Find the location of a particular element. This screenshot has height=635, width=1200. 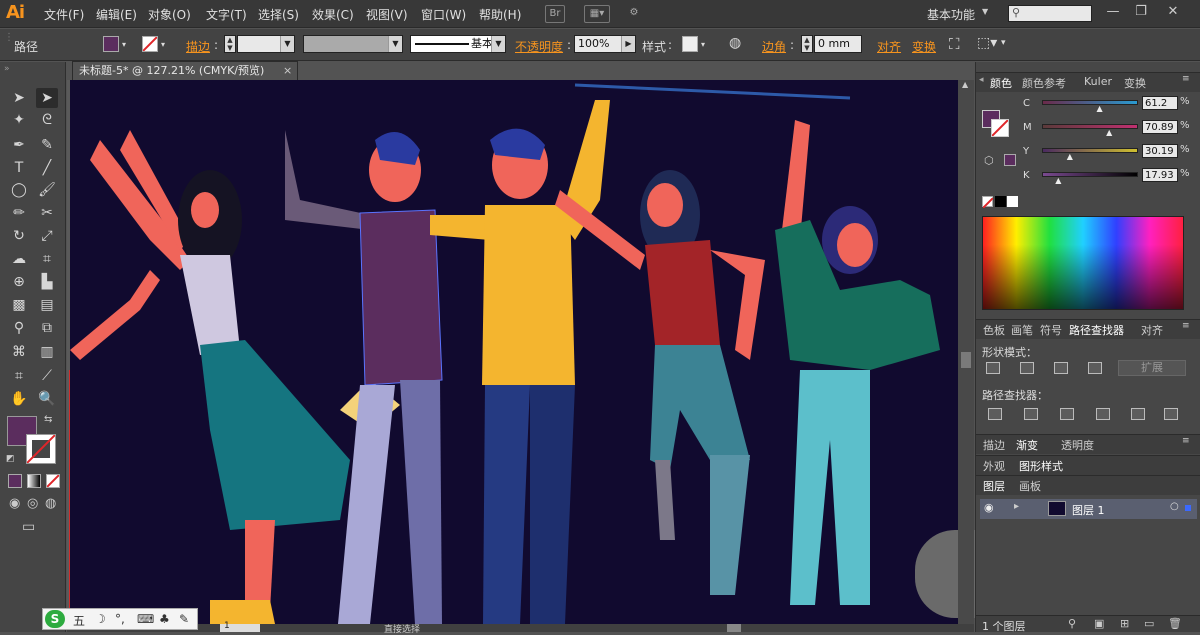

menu-window: 窗口(W) is located at coordinates (443, 14).